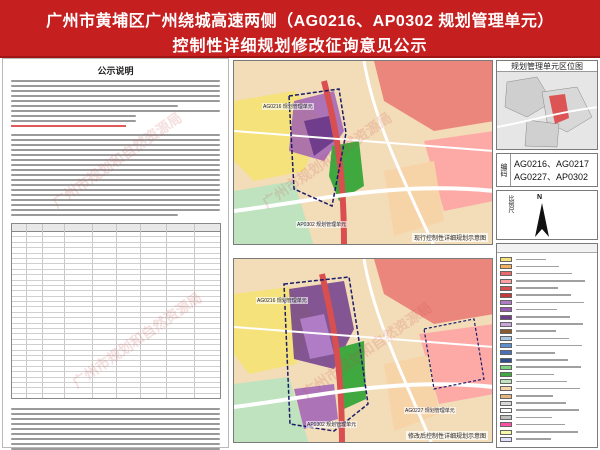  Describe the element at coordinates (547, 110) in the screenshot. I see `location-map-graphic` at that location.